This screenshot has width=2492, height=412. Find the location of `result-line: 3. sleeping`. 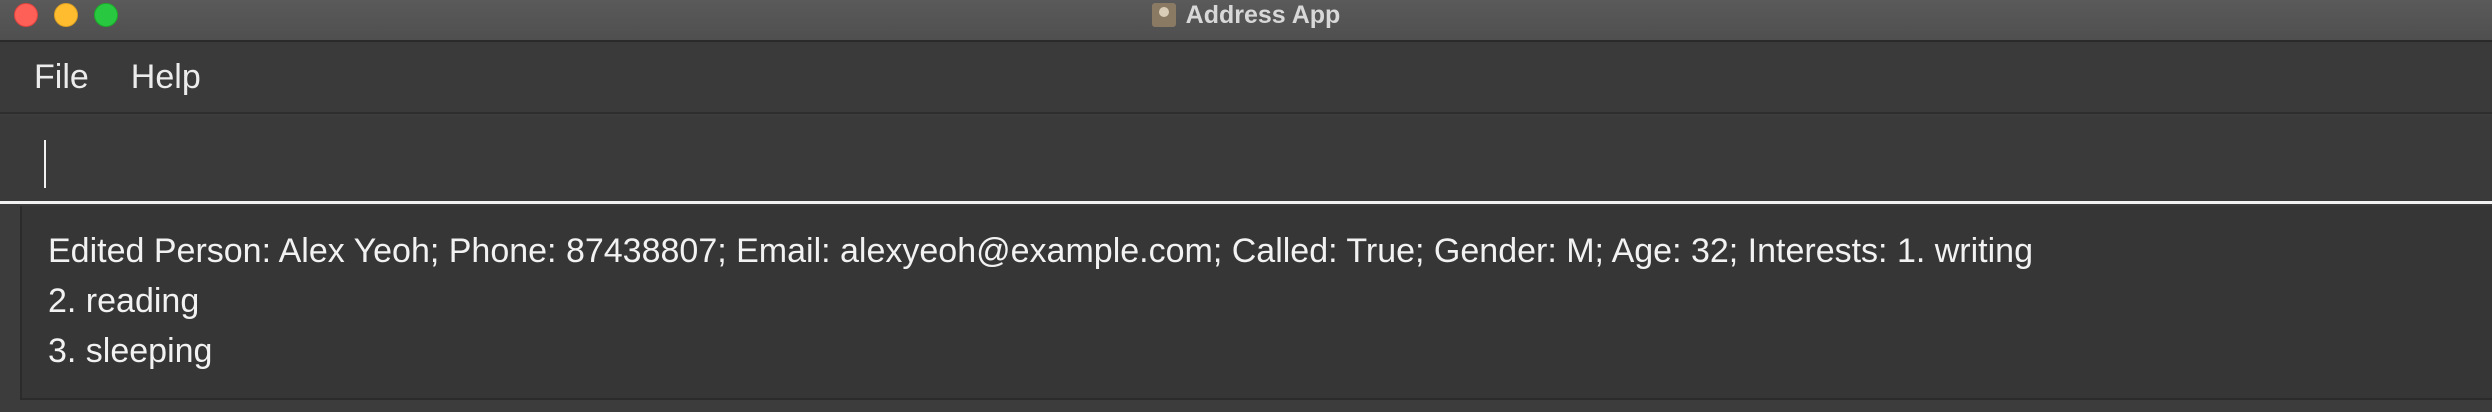

result-line: 3. sleeping is located at coordinates (130, 351).